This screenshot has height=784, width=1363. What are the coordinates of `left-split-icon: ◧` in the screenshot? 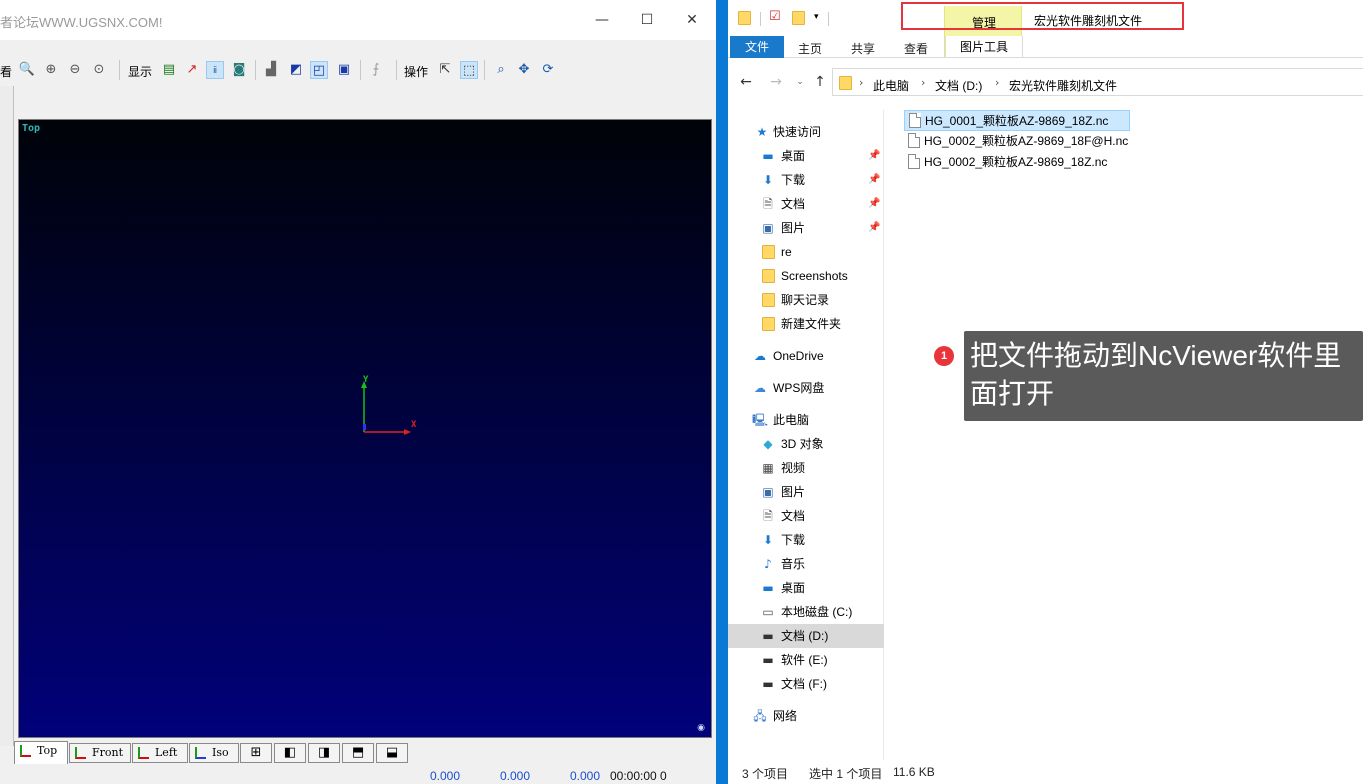 It's located at (290, 753).